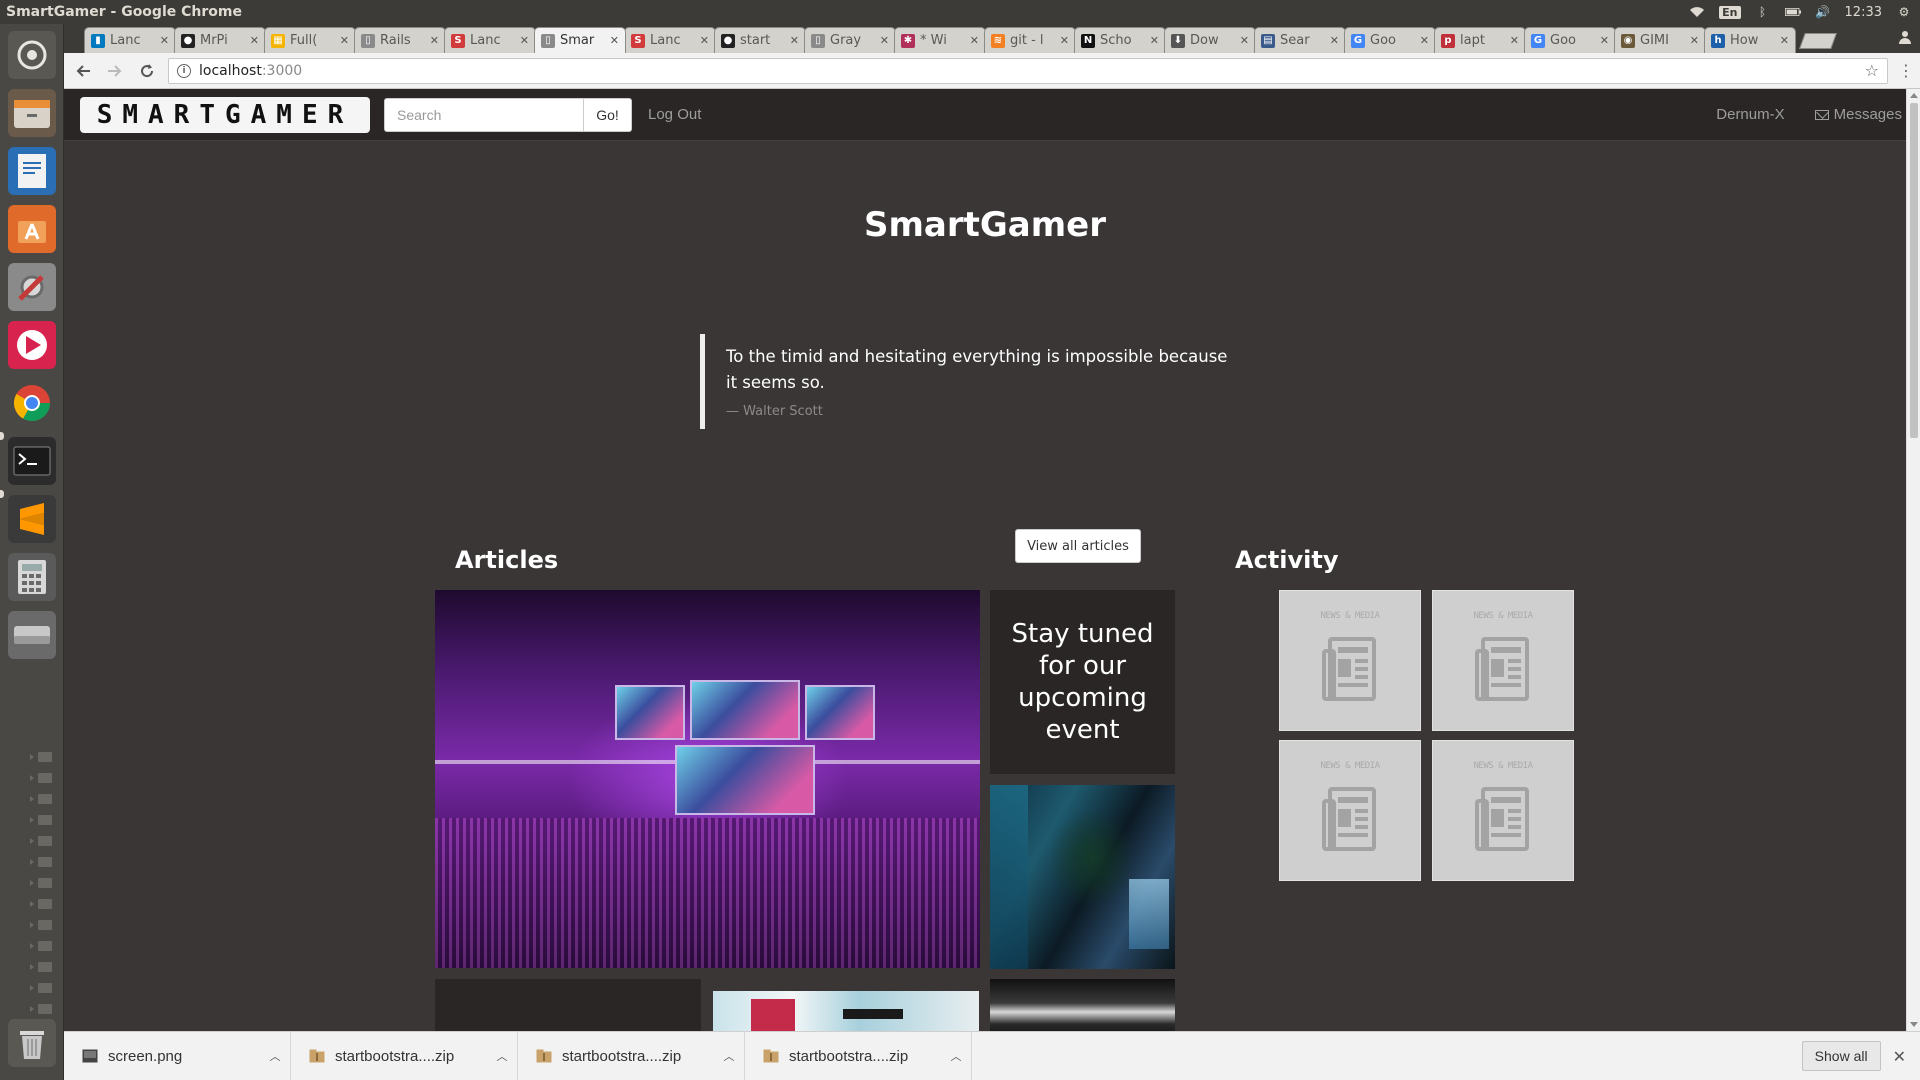 This screenshot has height=1080, width=1920. What do you see at coordinates (940, 40) in the screenshot?
I see `browser-tab: ✱ * Wi ✕` at bounding box center [940, 40].